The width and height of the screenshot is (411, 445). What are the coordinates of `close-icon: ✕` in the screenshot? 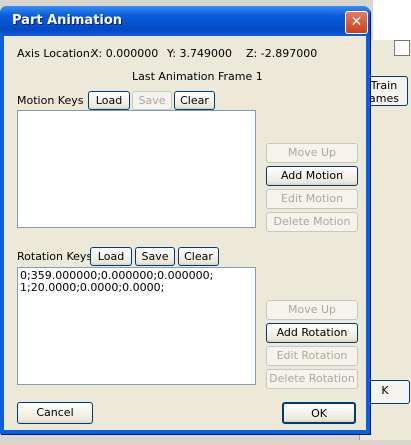 It's located at (356, 22).